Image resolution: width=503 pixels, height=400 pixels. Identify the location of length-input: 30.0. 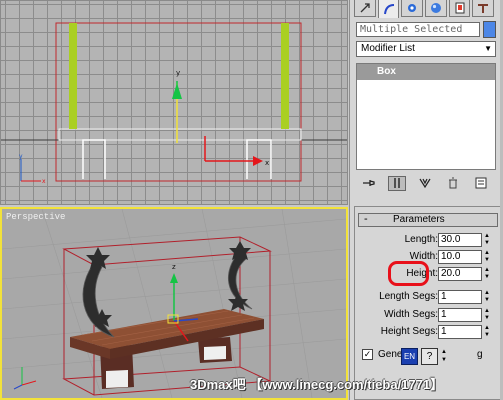
(460, 240).